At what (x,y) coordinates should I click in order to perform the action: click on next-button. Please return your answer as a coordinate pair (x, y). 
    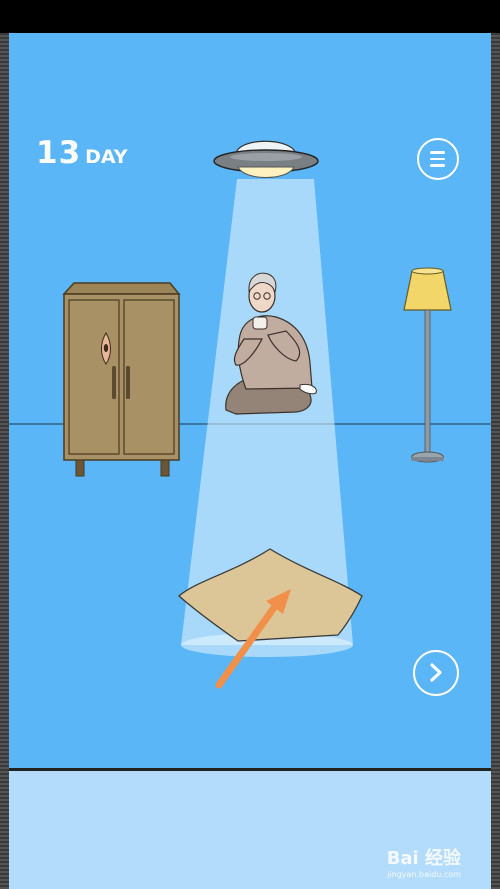
    Looking at the image, I should click on (436, 673).